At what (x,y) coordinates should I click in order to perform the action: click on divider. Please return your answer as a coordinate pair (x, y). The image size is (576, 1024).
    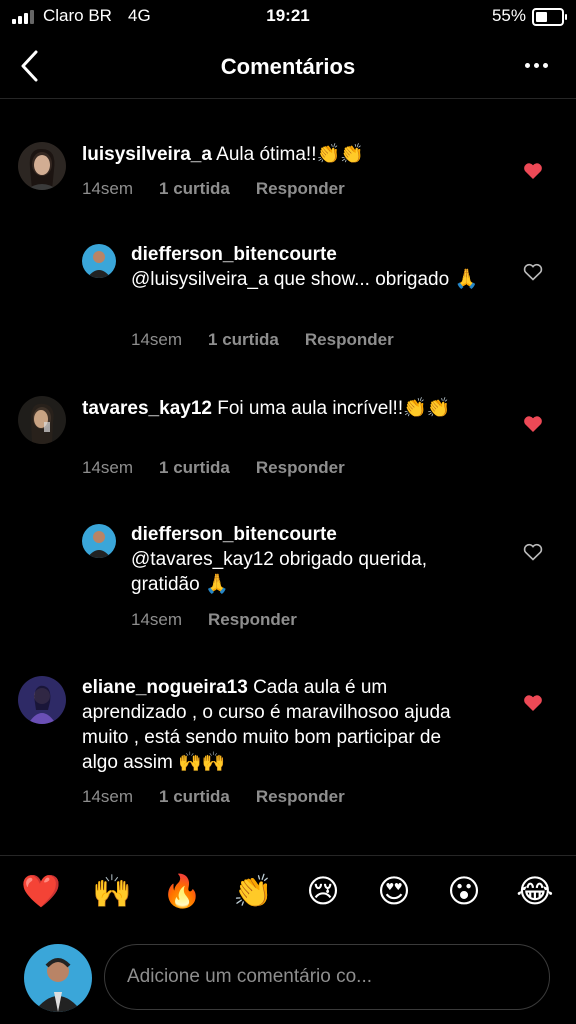
    Looking at the image, I should click on (288, 855).